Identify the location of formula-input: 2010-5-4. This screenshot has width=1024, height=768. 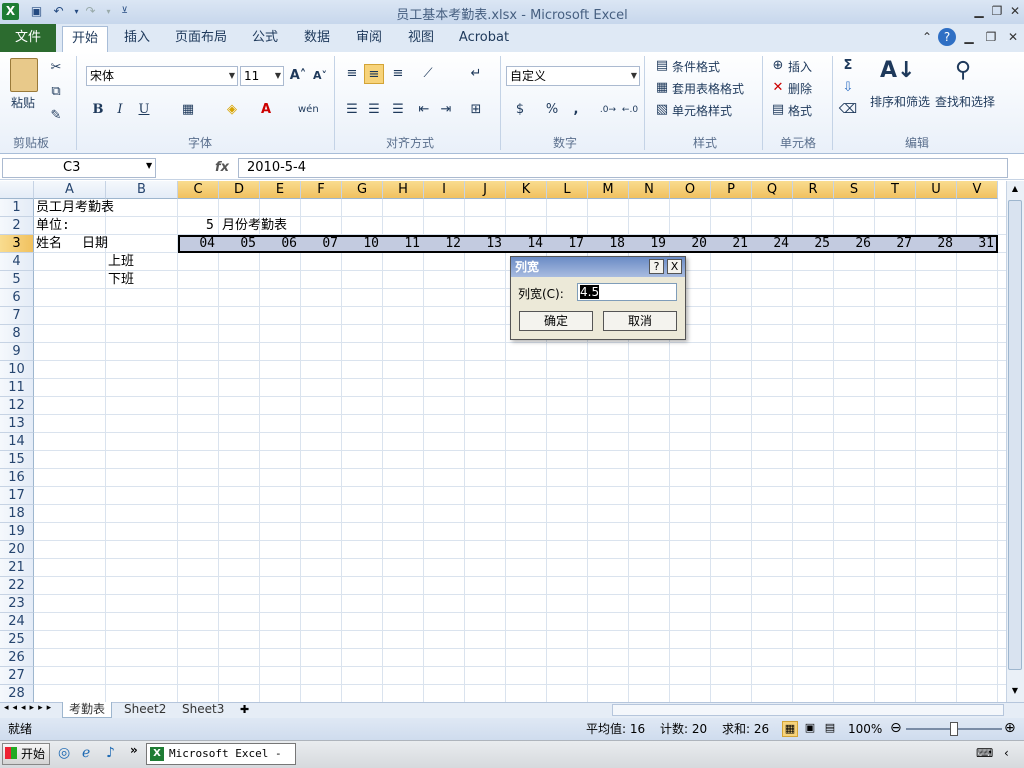
(623, 168).